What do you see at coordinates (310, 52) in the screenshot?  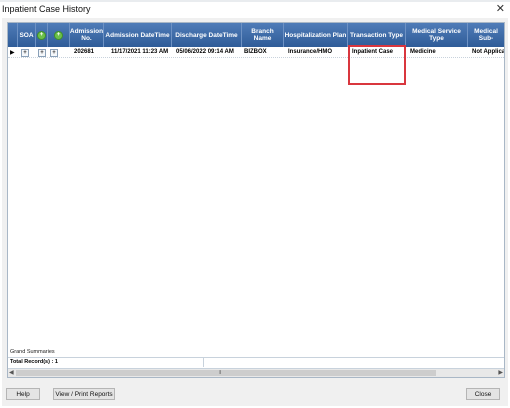 I see `cell-hospitalization-plan: Insurance/HMO` at bounding box center [310, 52].